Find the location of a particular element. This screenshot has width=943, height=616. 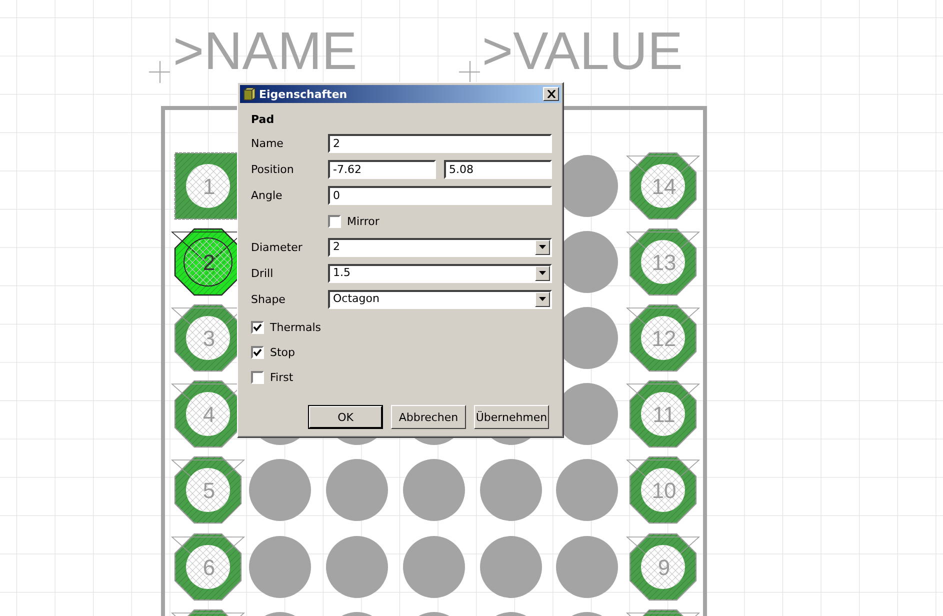

pad-number: 13 is located at coordinates (664, 262).